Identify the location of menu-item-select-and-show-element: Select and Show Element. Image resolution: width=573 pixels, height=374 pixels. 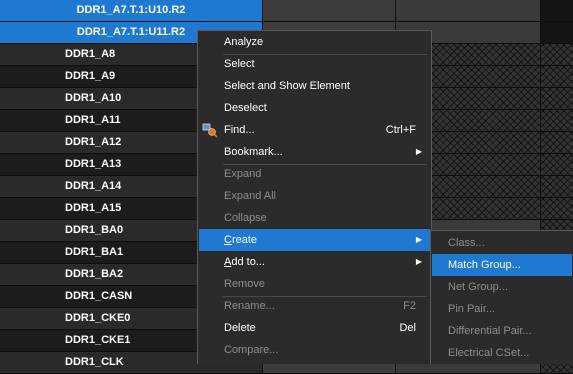
(314, 86).